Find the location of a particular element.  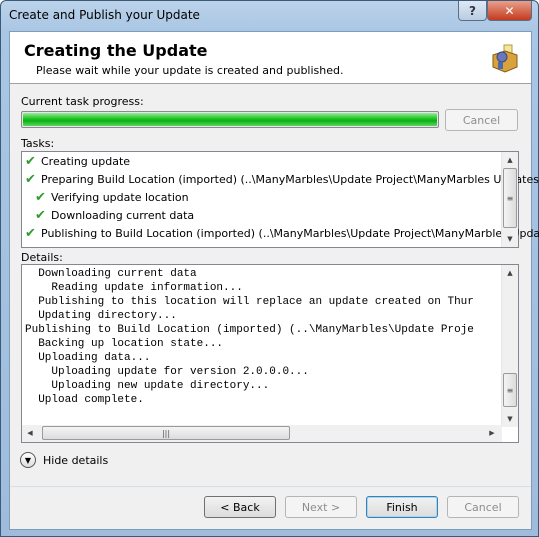

tasks-vertical-scrollbar: ▲ ≡ ▼ is located at coordinates (509, 199).